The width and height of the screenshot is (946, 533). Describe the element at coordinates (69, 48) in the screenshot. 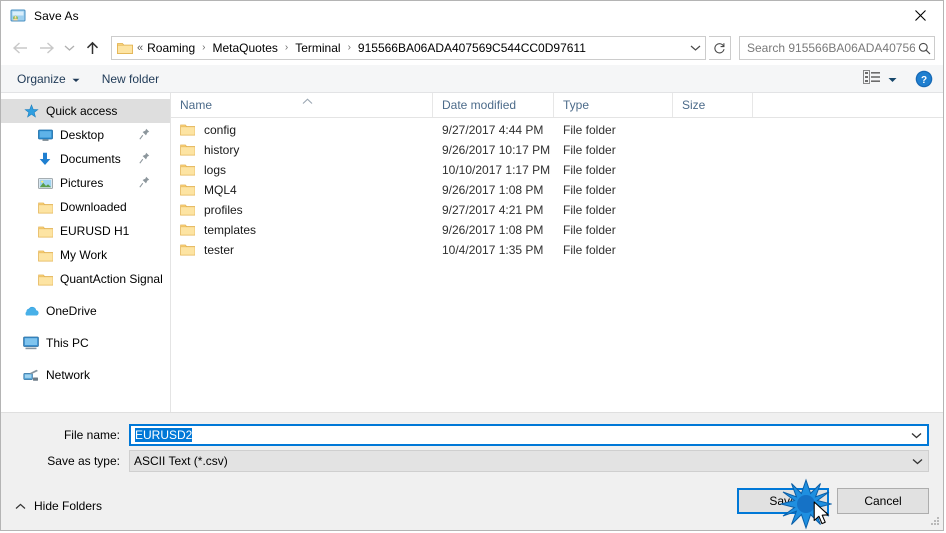

I see `recent-locations-chevron-icon` at that location.